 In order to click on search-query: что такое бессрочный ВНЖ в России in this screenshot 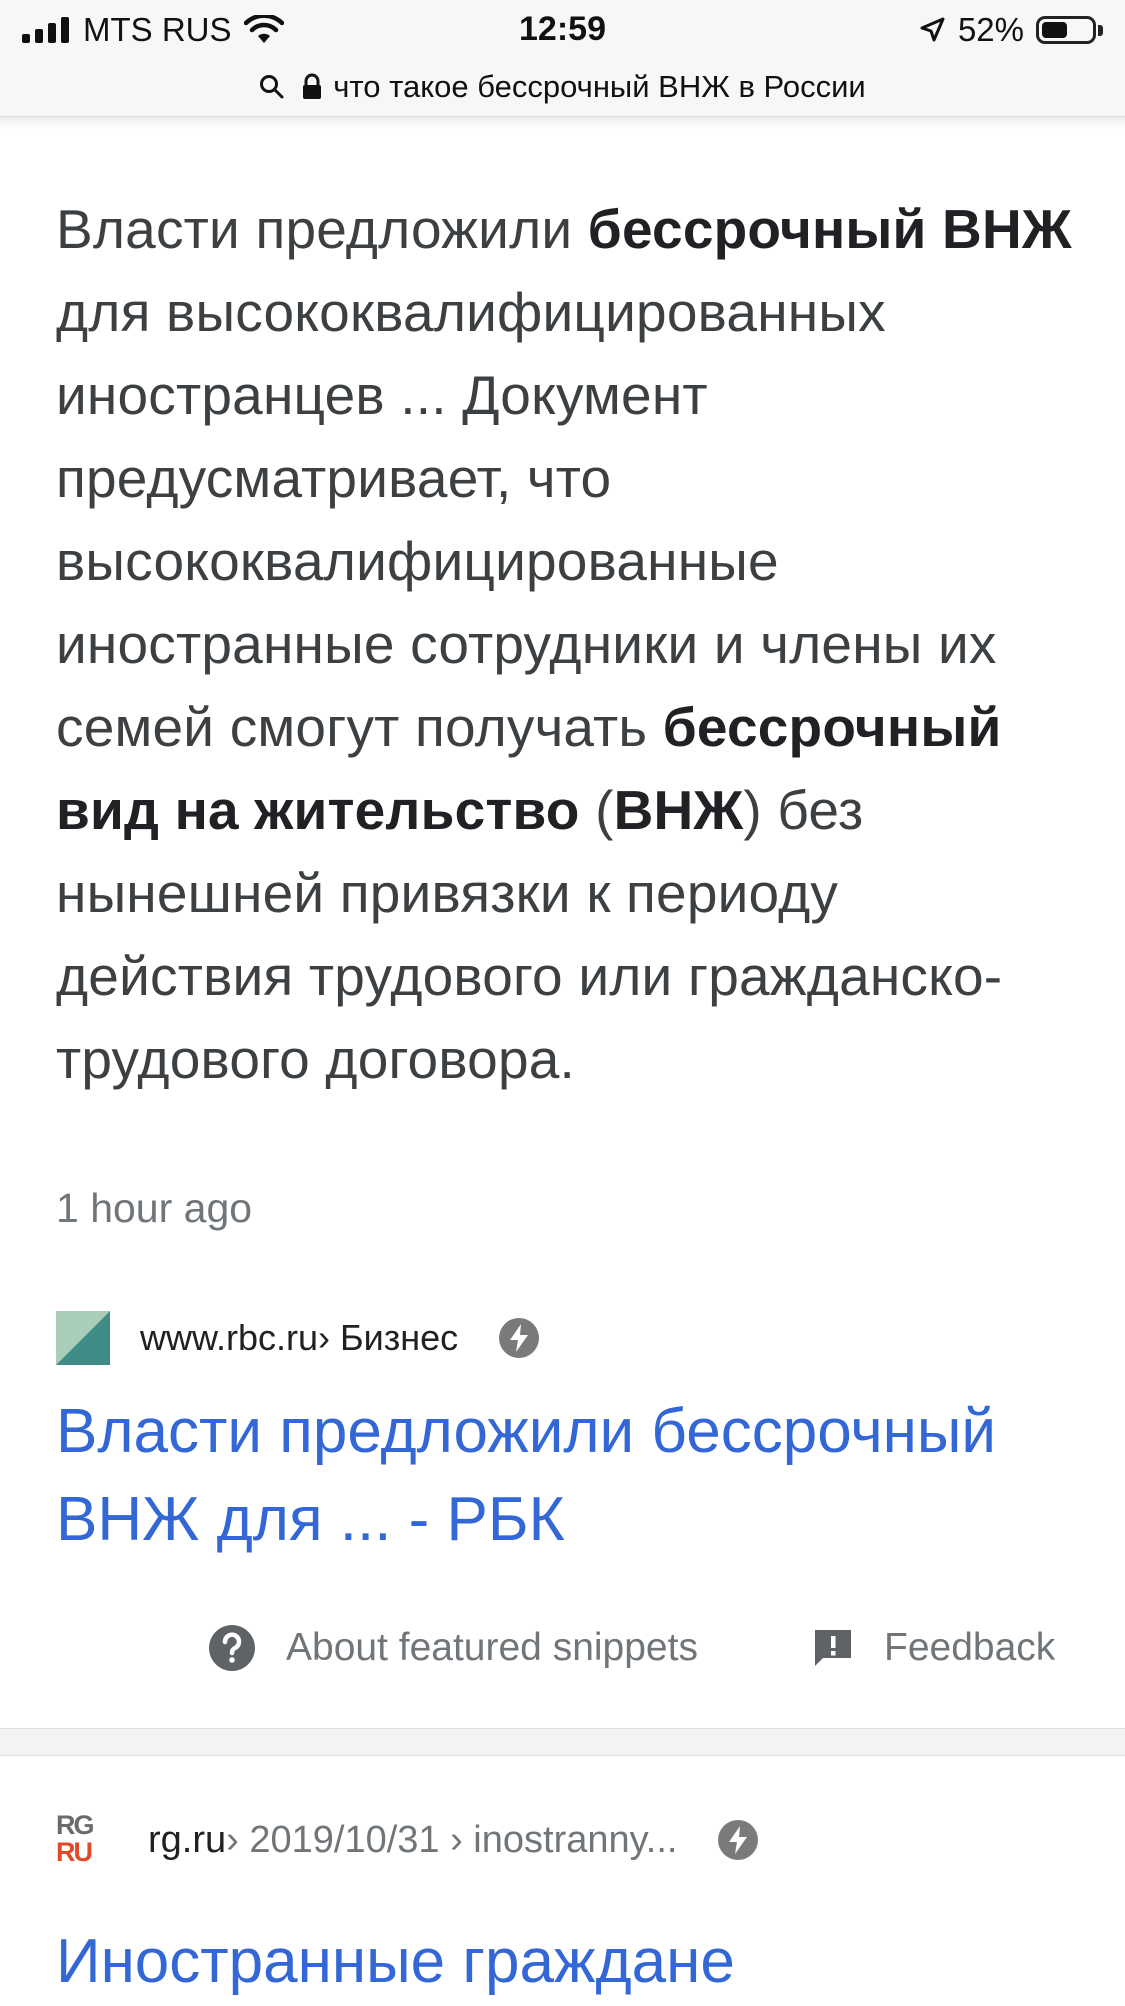, I will do `click(599, 86)`.